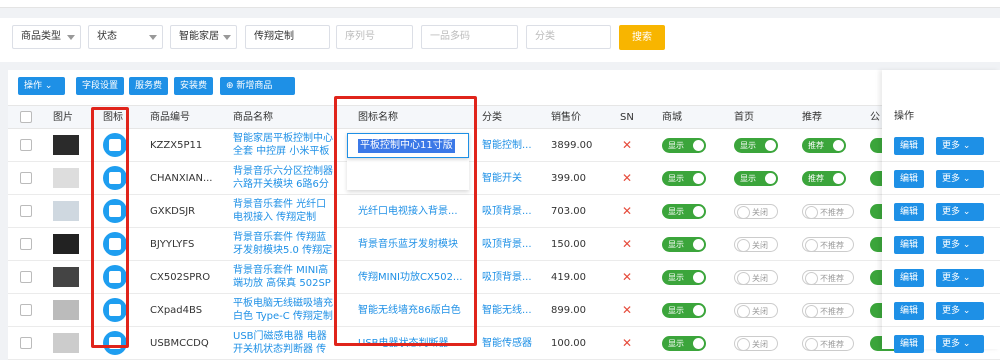 The height and width of the screenshot is (360, 1000). Describe the element at coordinates (46, 37) in the screenshot. I see `product-type-select: 商品类型` at that location.